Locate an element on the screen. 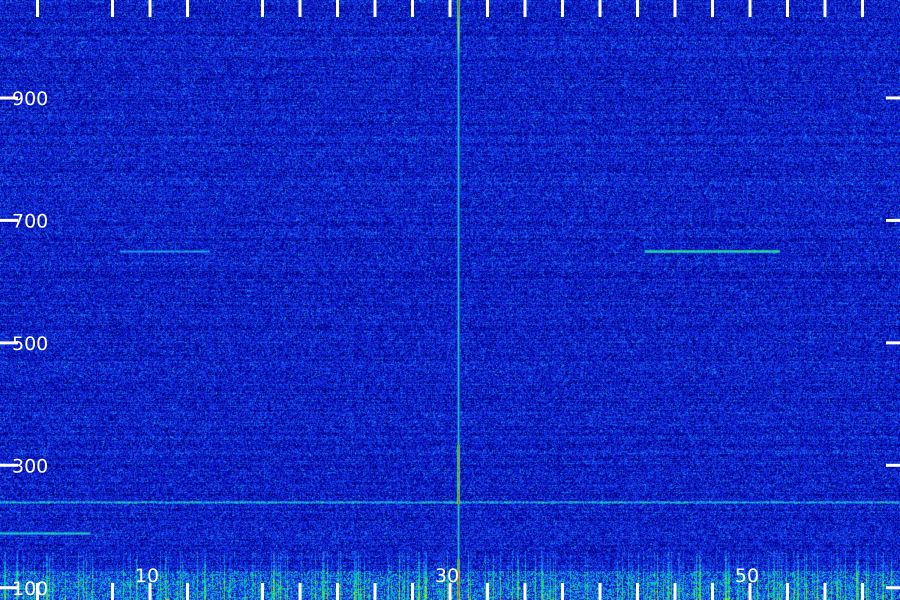 The image size is (900, 600). y-tick-labels: 100 300 500 700 900 is located at coordinates (30, 344).